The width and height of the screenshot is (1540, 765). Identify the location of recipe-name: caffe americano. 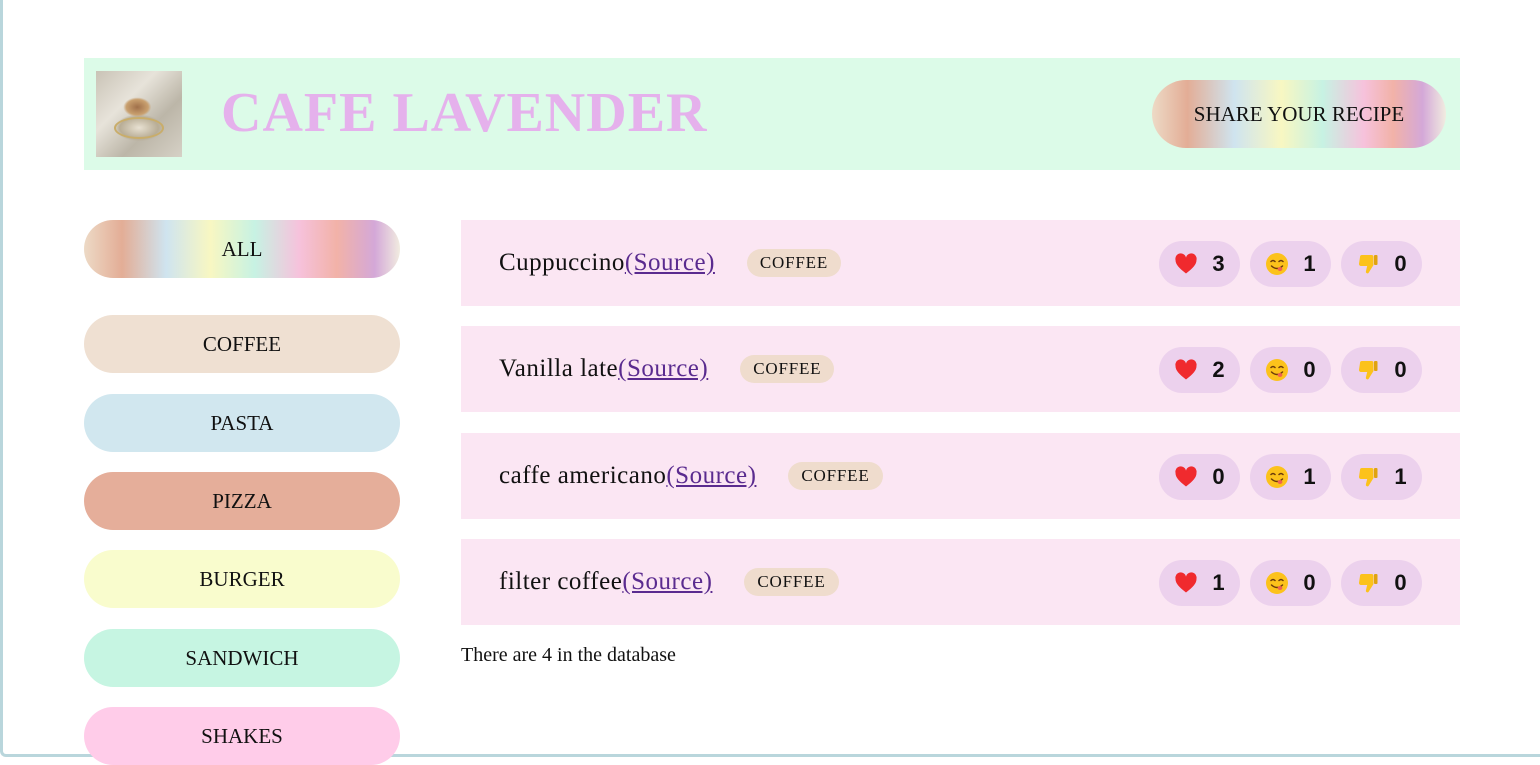
(583, 475).